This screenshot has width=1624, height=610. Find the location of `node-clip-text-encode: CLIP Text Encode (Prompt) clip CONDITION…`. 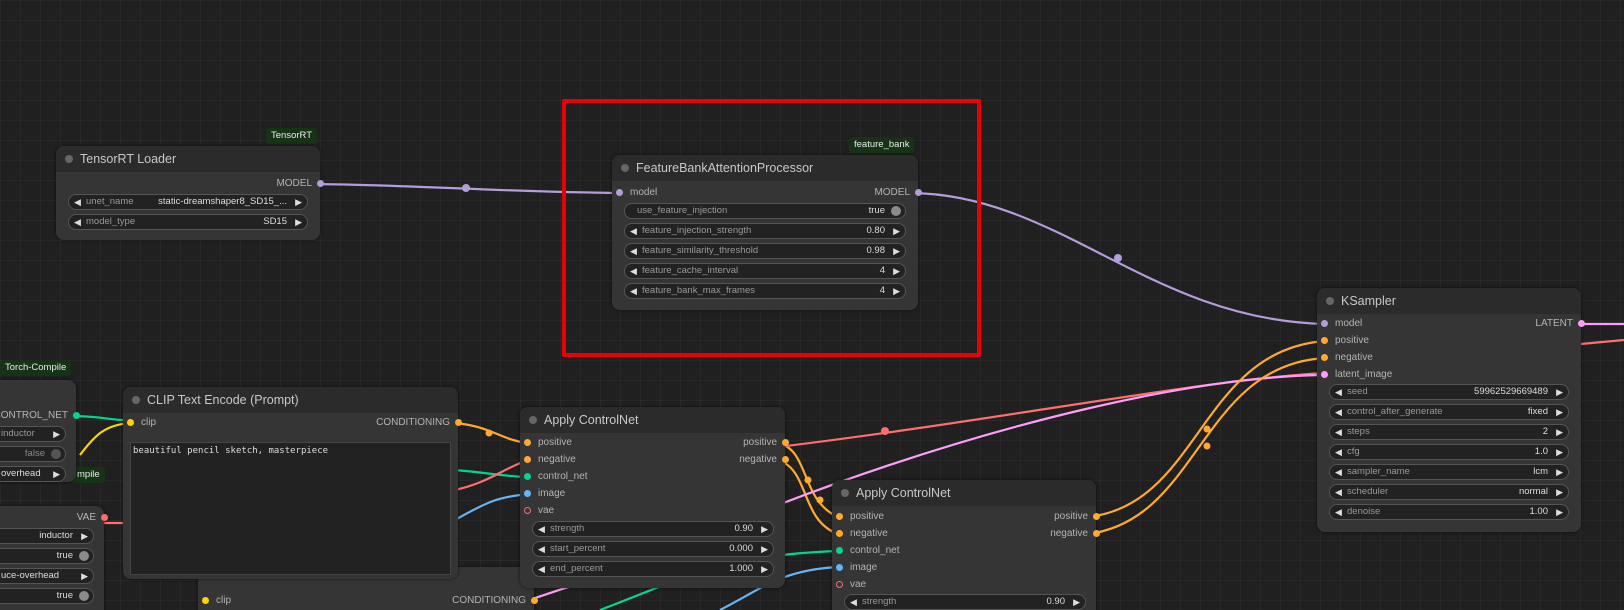

node-clip-text-encode: CLIP Text Encode (Prompt) clip CONDITION… is located at coordinates (292, 483).